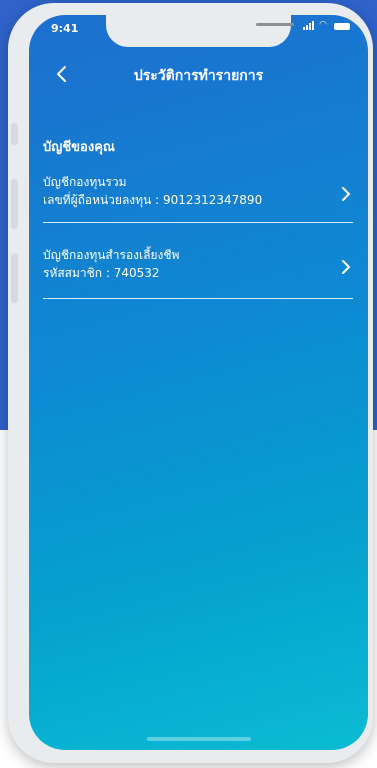 Image resolution: width=377 pixels, height=768 pixels. I want to click on signal-icon, so click(309, 25).